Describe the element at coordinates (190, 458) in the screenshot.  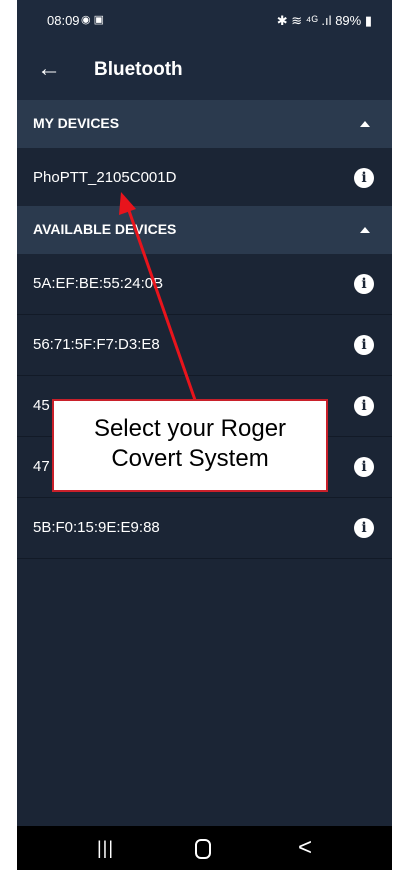
I see `callout-line-2: Covert System` at that location.